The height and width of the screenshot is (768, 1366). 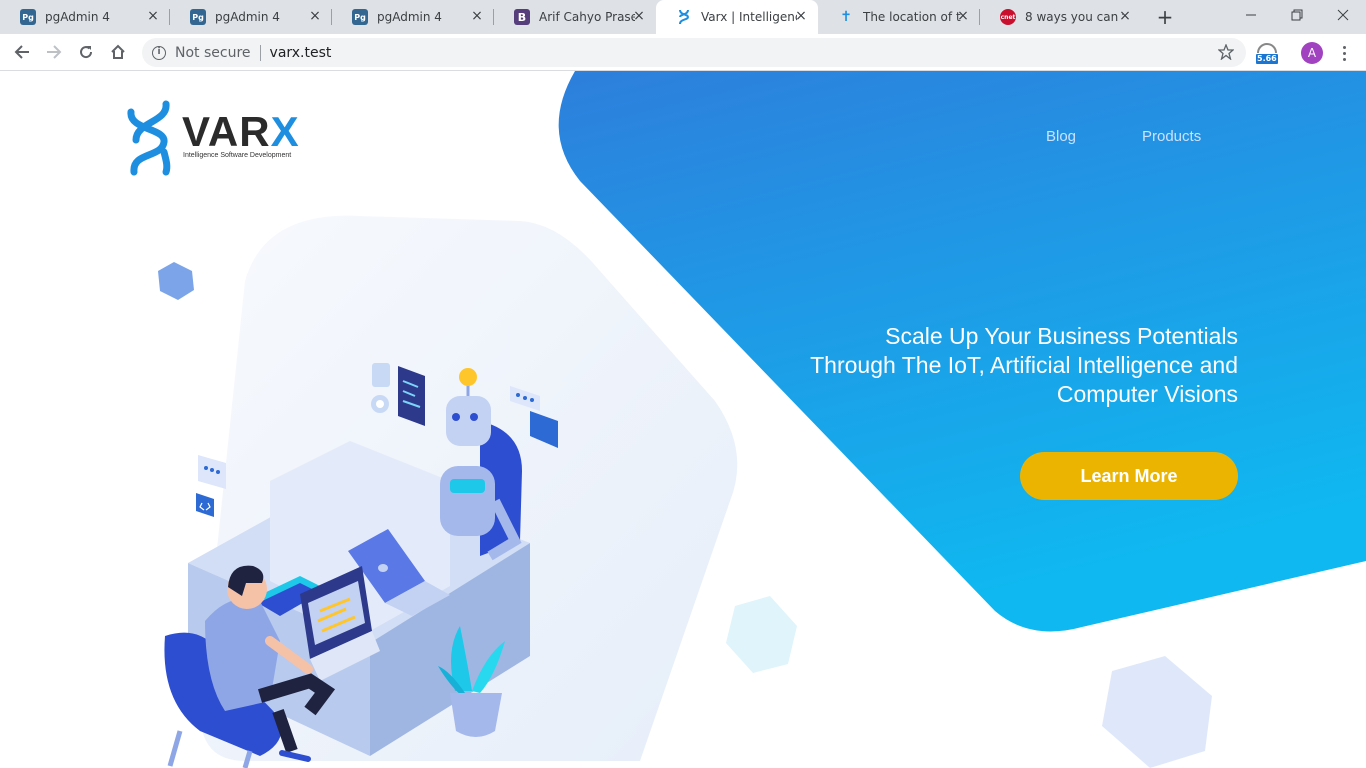 I want to click on hero-line-3: Computer Visions, so click(x=1147, y=394).